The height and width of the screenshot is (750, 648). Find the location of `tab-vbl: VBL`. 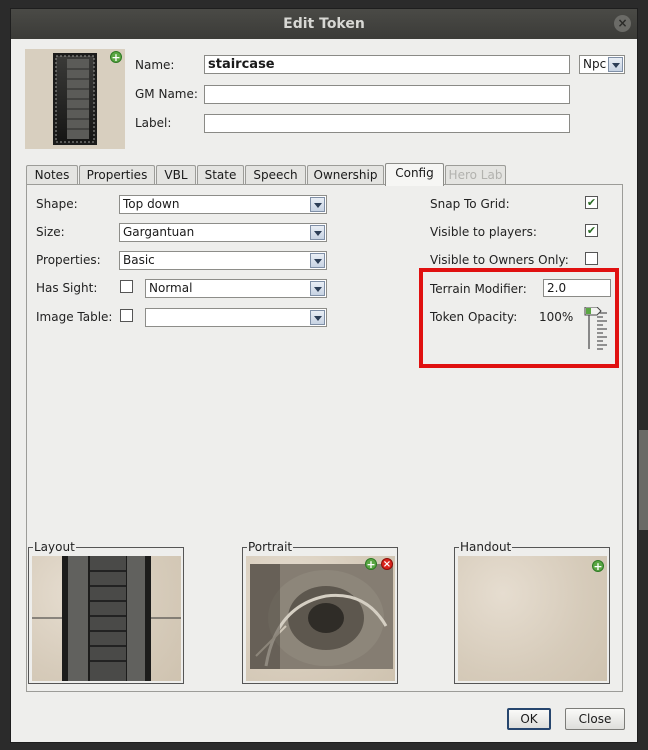

tab-vbl: VBL is located at coordinates (176, 175).